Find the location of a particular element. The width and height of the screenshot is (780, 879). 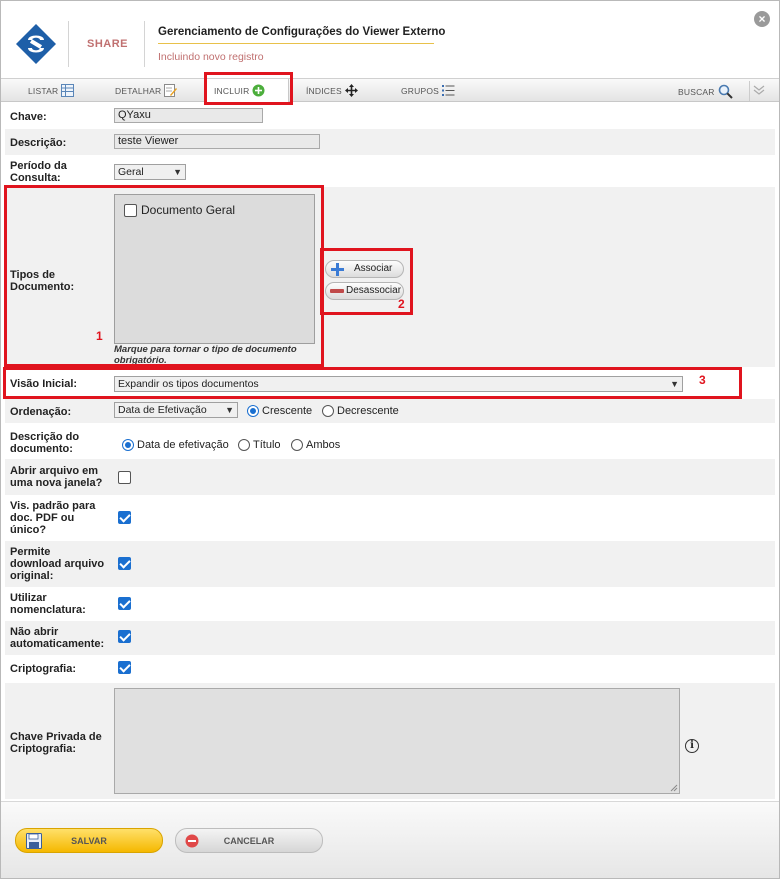

cancel-label: CANCELAR is located at coordinates (249, 841).